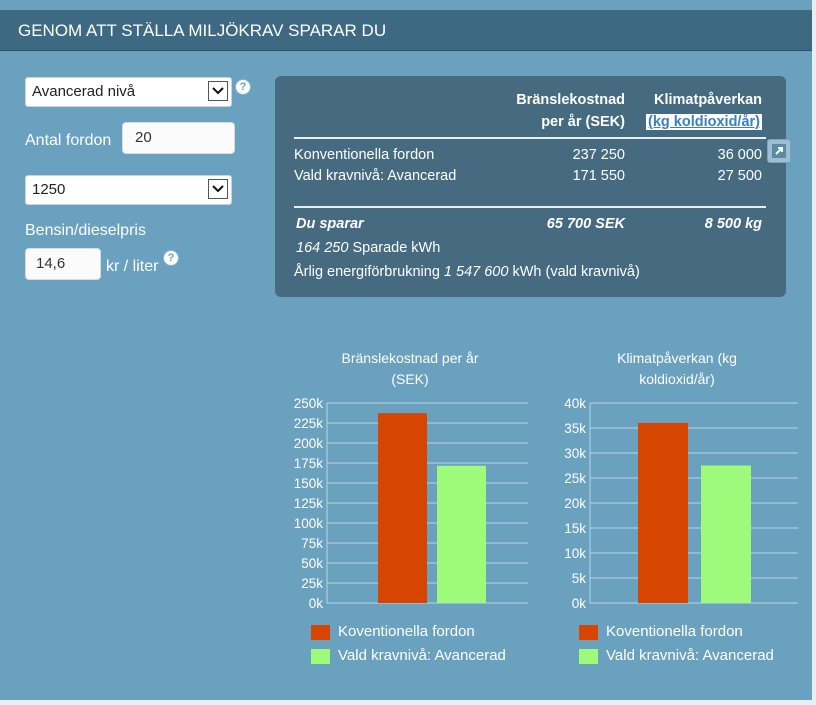  Describe the element at coordinates (312, 543) in the screenshot. I see `y-tick-label: 75k` at that location.